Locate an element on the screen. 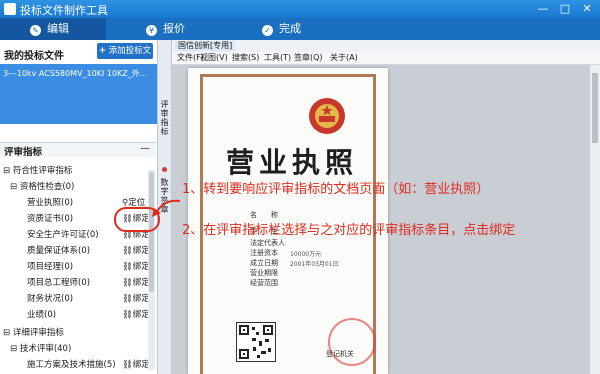  document-tab: 国信创新[专用] is located at coordinates (205, 46).